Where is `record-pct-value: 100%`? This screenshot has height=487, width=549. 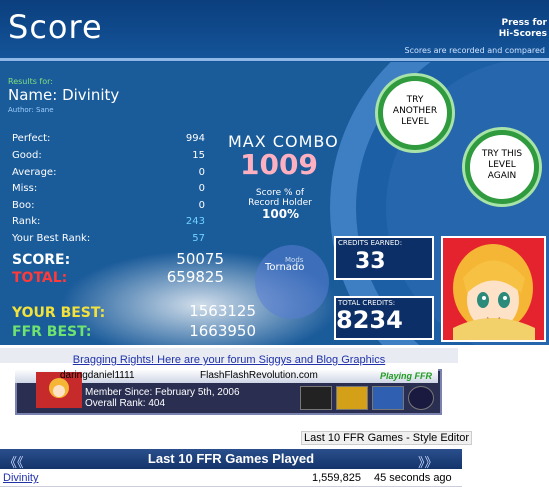
record-pct-value: 100% is located at coordinates (281, 214).